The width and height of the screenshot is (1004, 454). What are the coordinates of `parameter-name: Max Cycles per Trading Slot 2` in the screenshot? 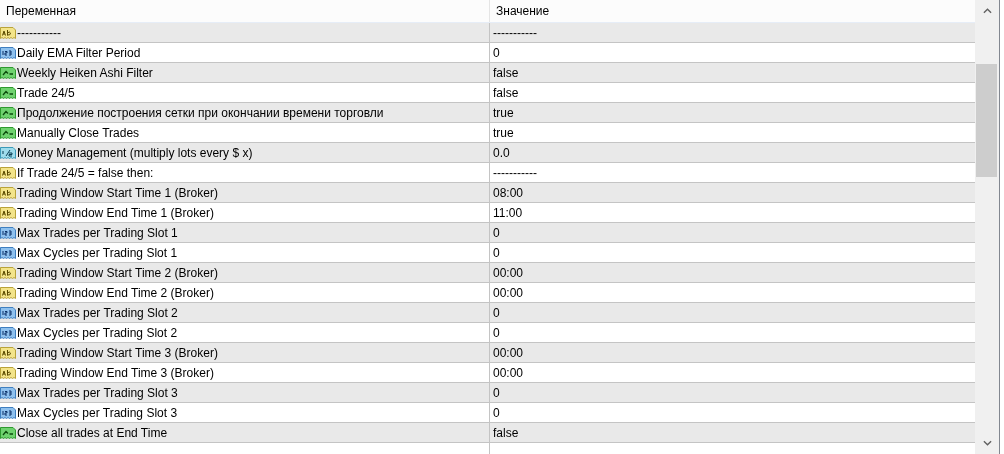 It's located at (97, 332).